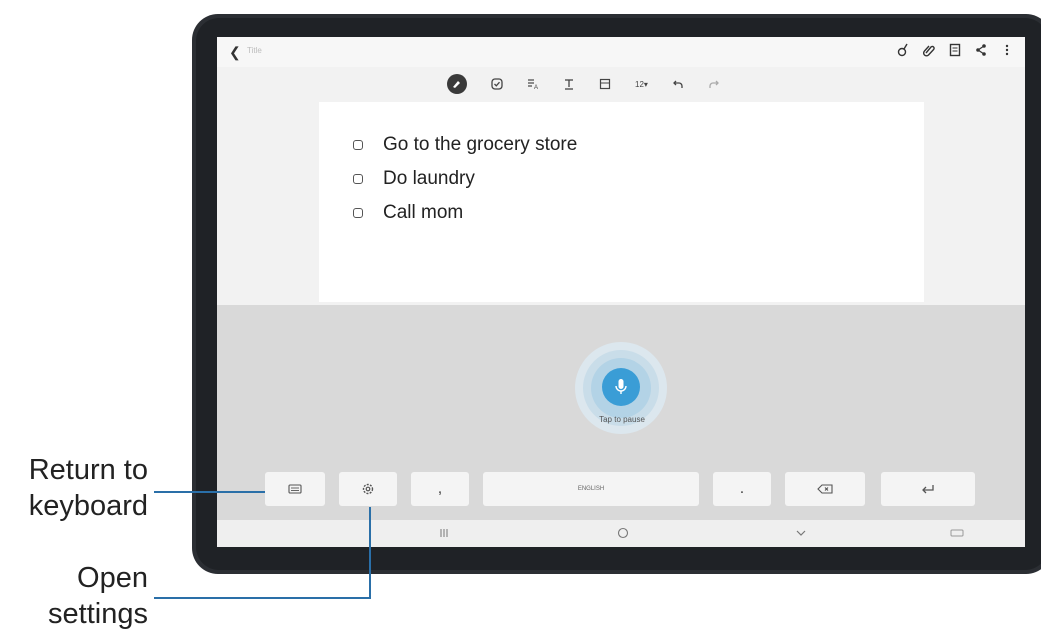 The height and width of the screenshot is (634, 1041). Describe the element at coordinates (98, 614) in the screenshot. I see `callout-label-line: settings` at that location.